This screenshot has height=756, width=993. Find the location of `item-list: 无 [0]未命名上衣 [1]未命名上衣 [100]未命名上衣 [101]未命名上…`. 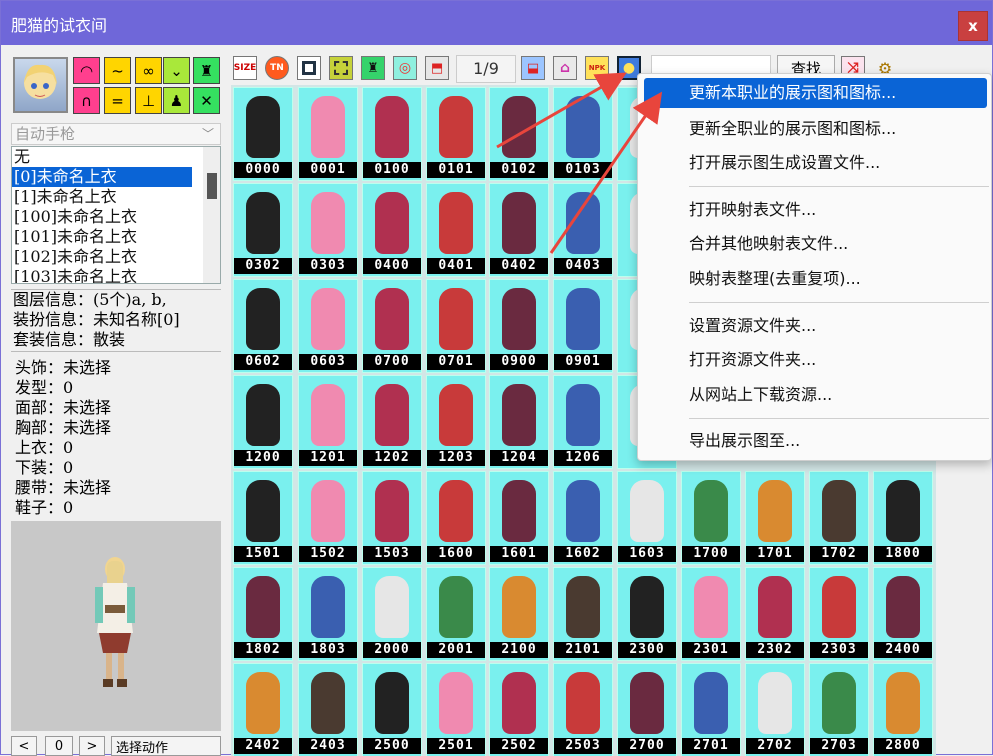

item-list: 无 [0]未命名上衣 [1]未命名上衣 [100]未命名上衣 [101]未命名上… is located at coordinates (116, 215).